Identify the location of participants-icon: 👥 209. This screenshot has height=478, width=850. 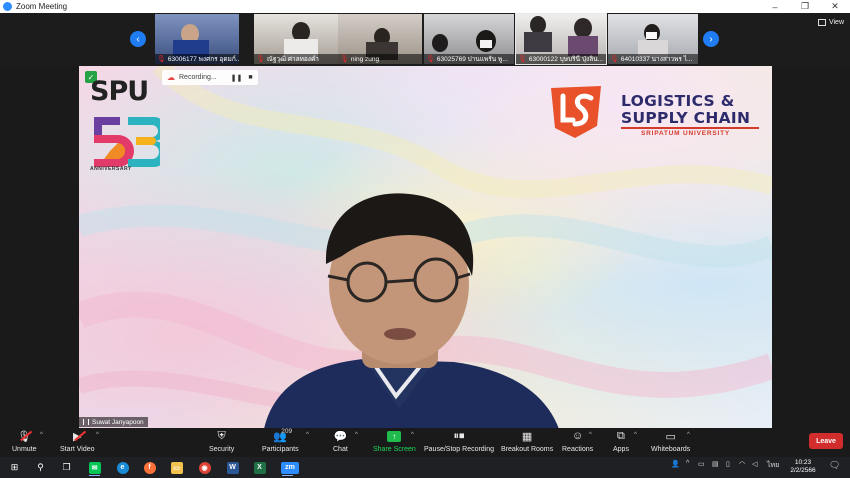
(283, 435).